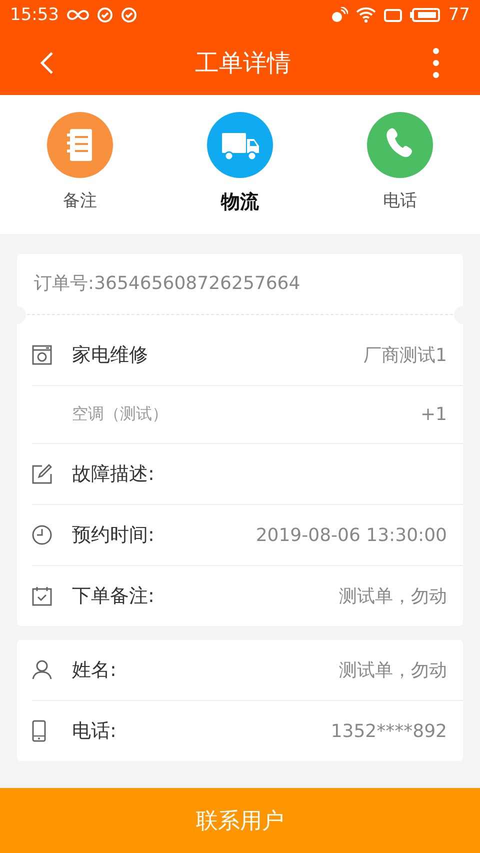  I want to click on edit-icon, so click(42, 474).